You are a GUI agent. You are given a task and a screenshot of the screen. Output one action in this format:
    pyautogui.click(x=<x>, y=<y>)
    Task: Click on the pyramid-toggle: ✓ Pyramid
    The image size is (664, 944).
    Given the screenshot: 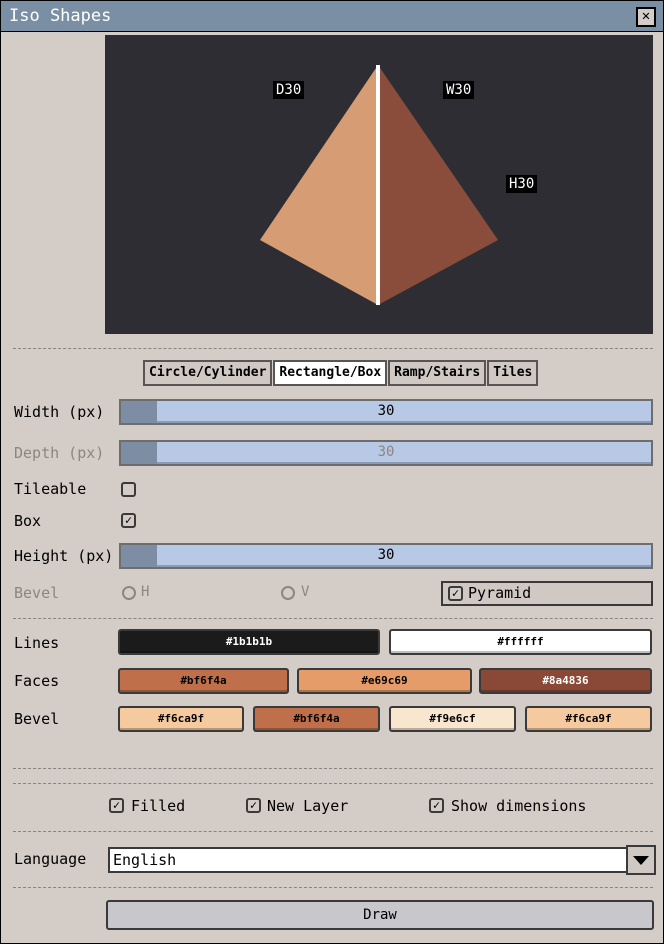 What is the action you would take?
    pyautogui.click(x=547, y=593)
    